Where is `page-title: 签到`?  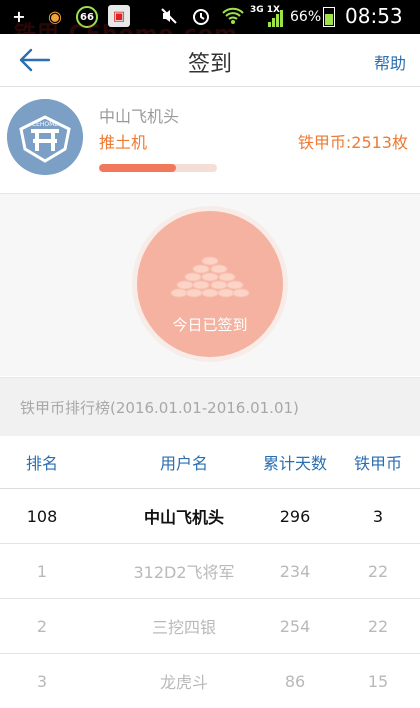
page-title: 签到 is located at coordinates (209, 64).